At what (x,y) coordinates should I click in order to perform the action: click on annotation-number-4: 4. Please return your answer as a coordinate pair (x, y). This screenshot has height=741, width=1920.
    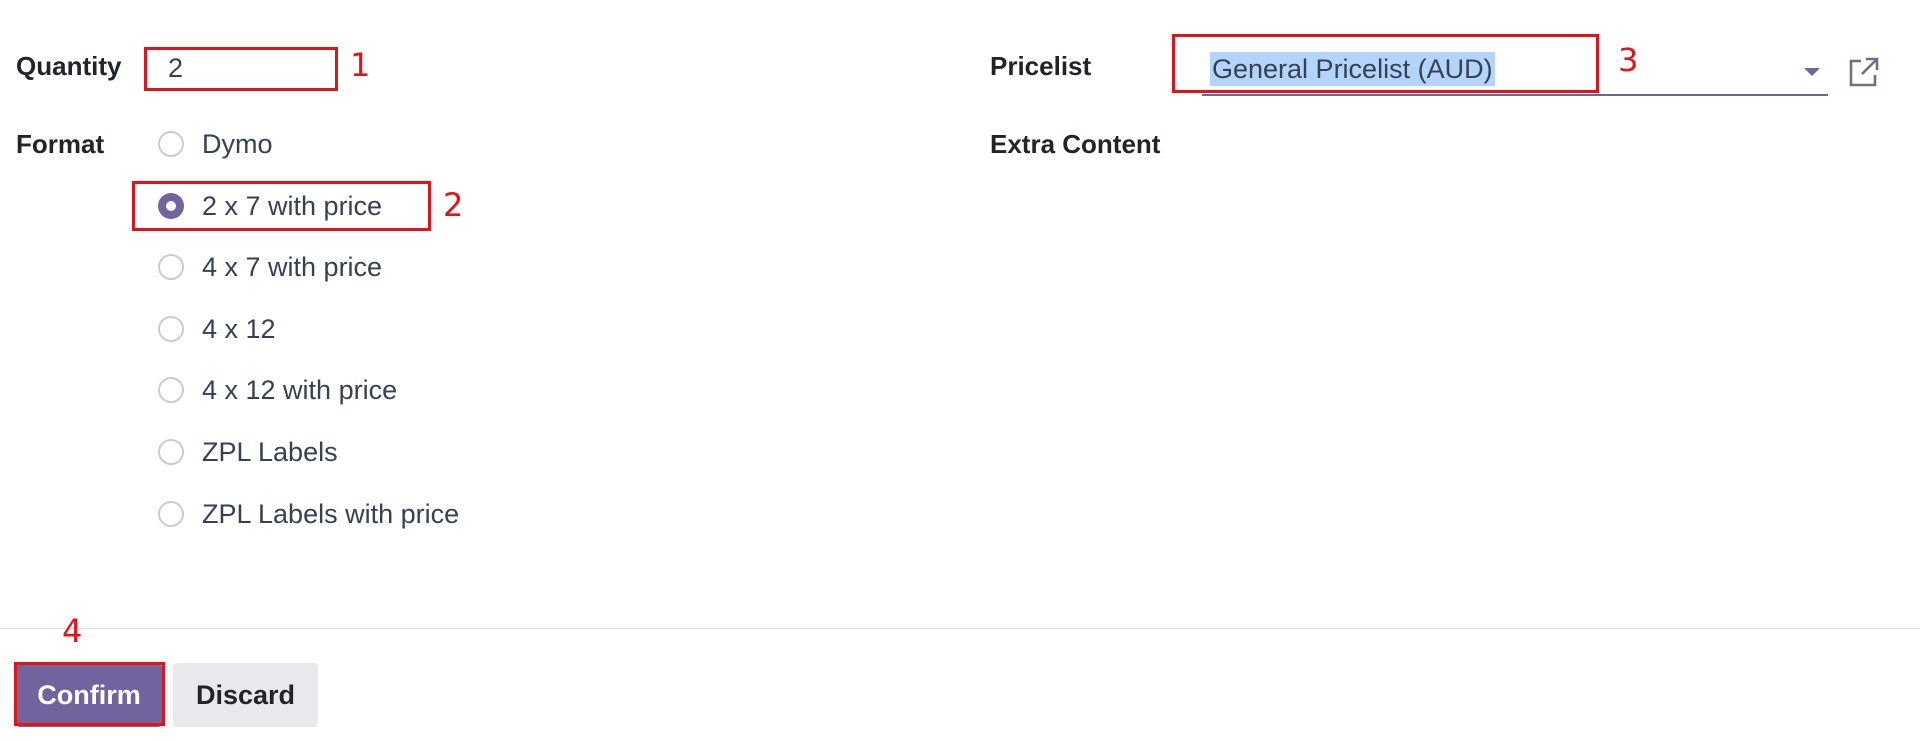
    Looking at the image, I should click on (72, 631).